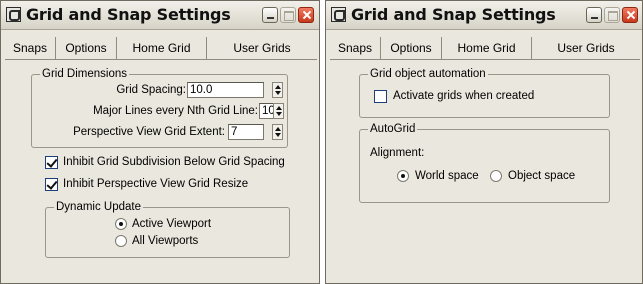 The height and width of the screenshot is (284, 643). I want to click on perspective-extent-label: Perspective View Grid Extent:, so click(149, 132).